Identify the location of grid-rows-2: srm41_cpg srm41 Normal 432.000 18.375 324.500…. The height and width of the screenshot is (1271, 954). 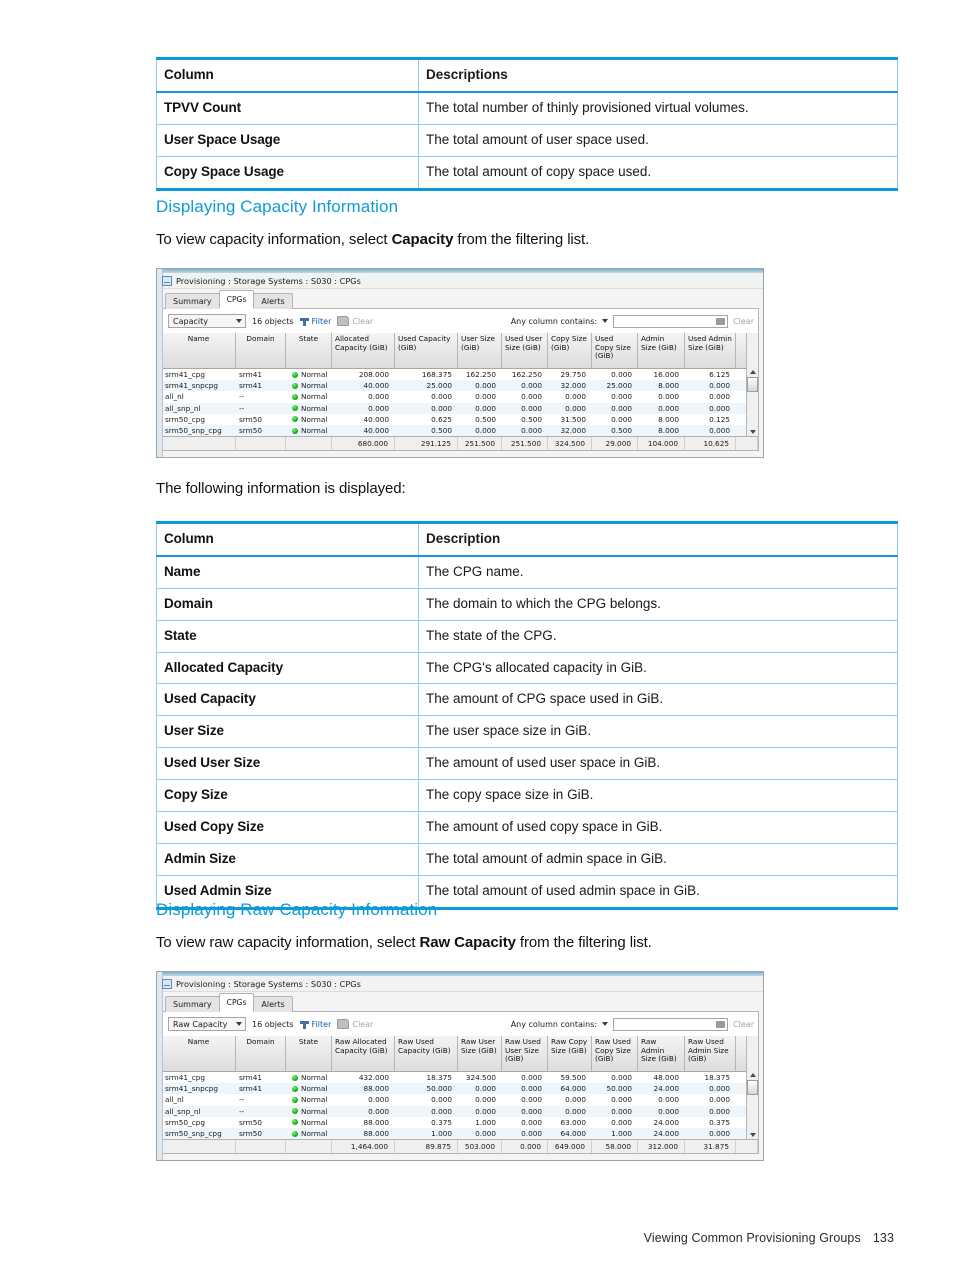
(454, 1106).